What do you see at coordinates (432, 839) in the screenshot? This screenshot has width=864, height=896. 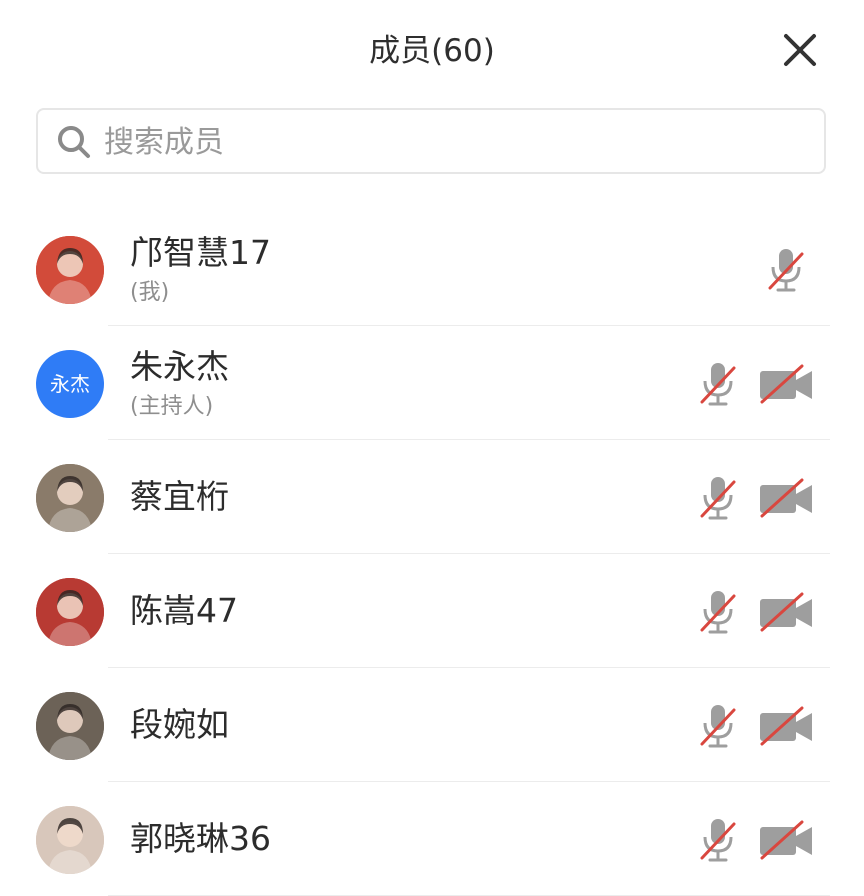 I see `member-row: 郭晓琳36` at bounding box center [432, 839].